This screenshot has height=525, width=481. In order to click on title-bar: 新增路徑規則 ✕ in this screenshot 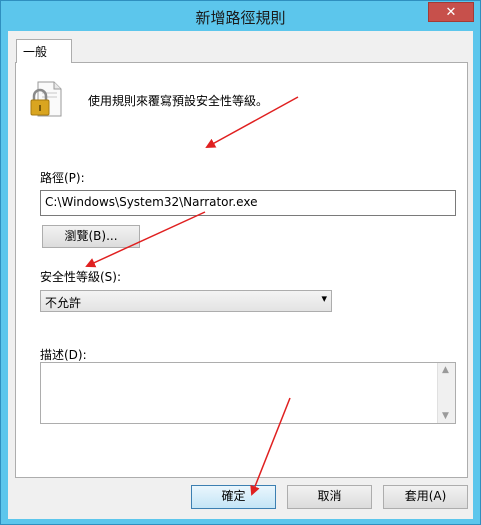, I will do `click(240, 16)`.